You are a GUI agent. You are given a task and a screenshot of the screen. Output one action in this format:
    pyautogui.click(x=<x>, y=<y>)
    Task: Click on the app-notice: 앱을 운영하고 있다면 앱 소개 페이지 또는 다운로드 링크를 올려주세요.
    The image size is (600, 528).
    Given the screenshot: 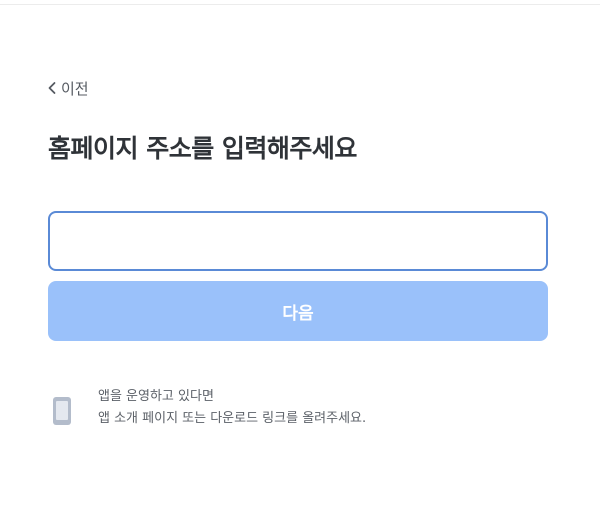 What is the action you would take?
    pyautogui.click(x=209, y=408)
    